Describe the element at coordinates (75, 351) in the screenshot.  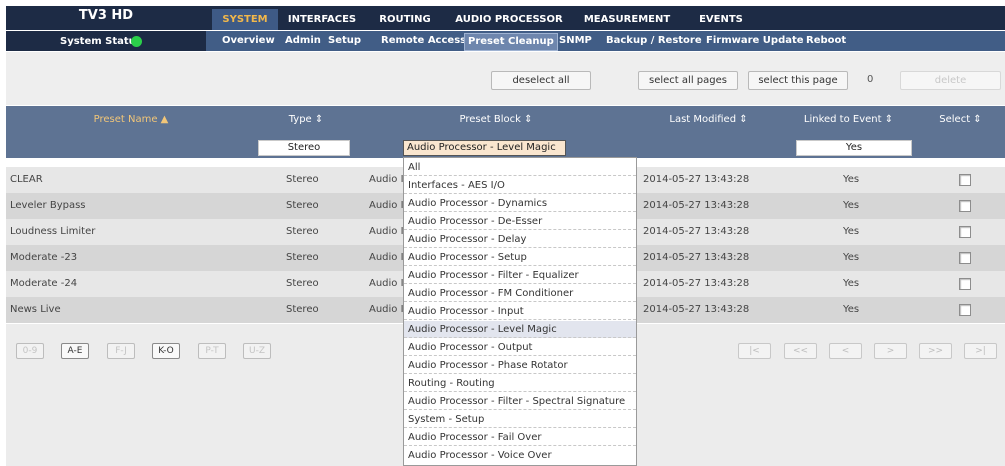
I see `alpha-filter-a-e: A-E` at that location.